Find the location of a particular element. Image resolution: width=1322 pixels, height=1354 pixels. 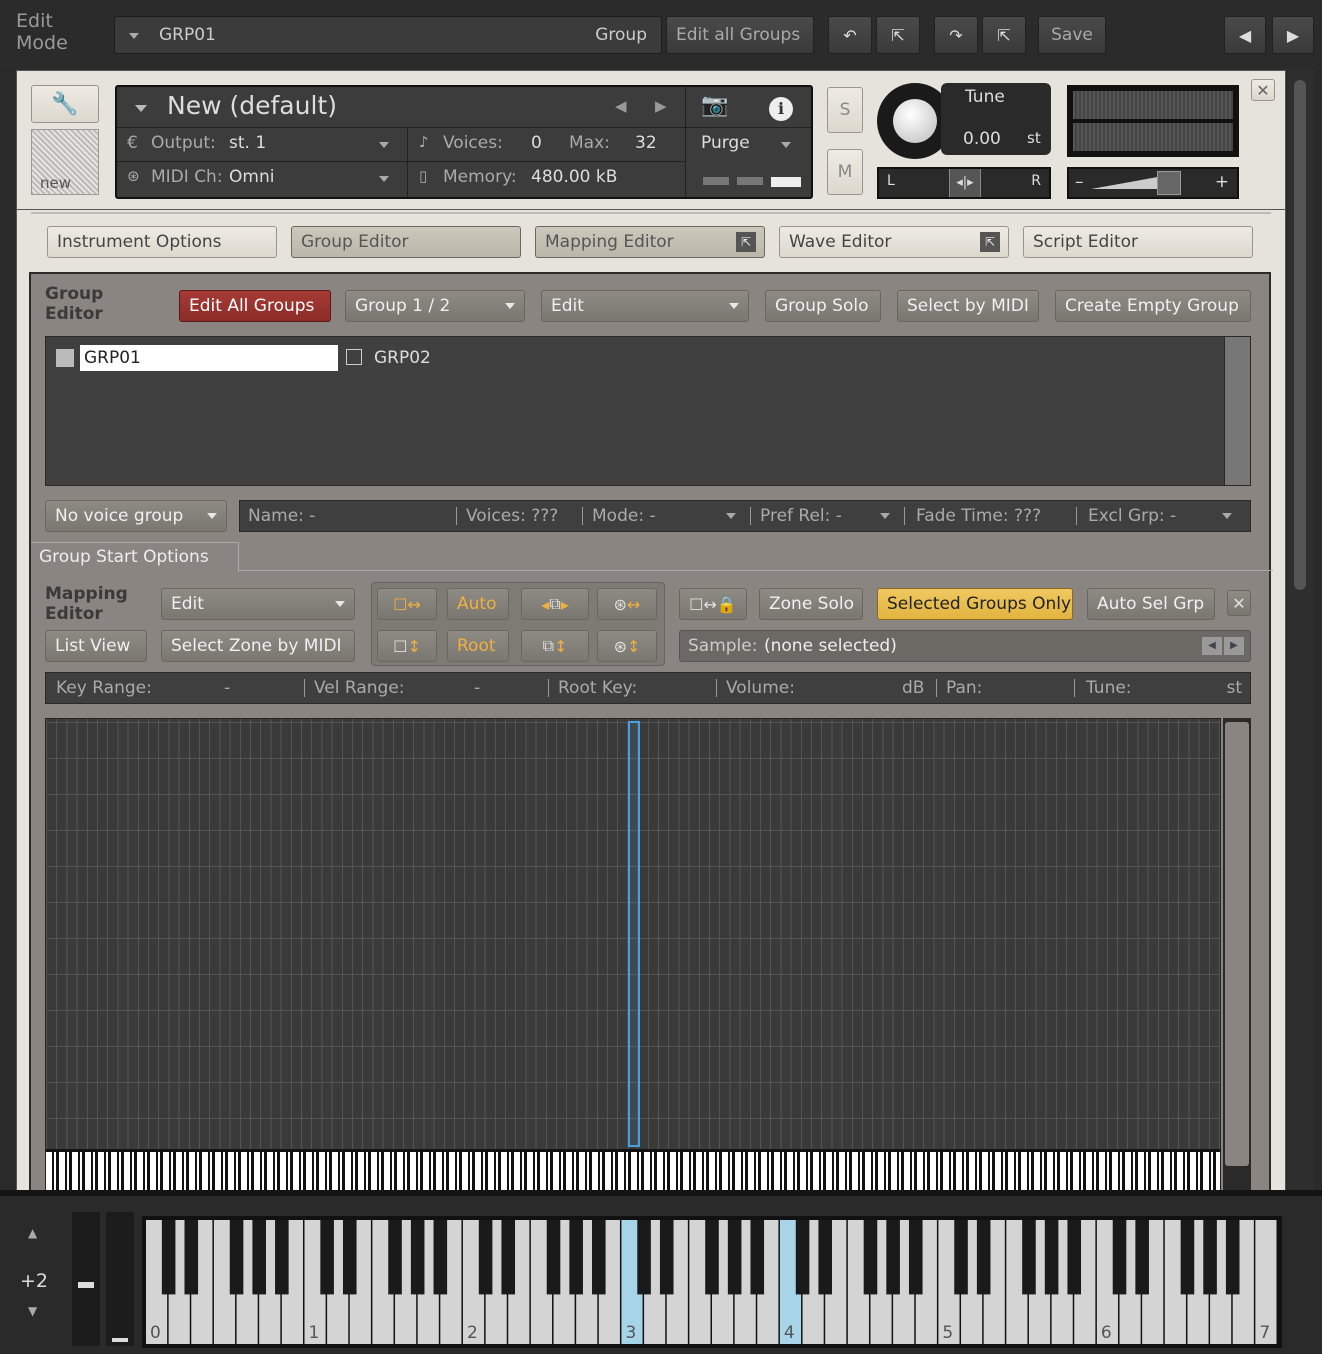

root-map-button: Root is located at coordinates (478, 646).